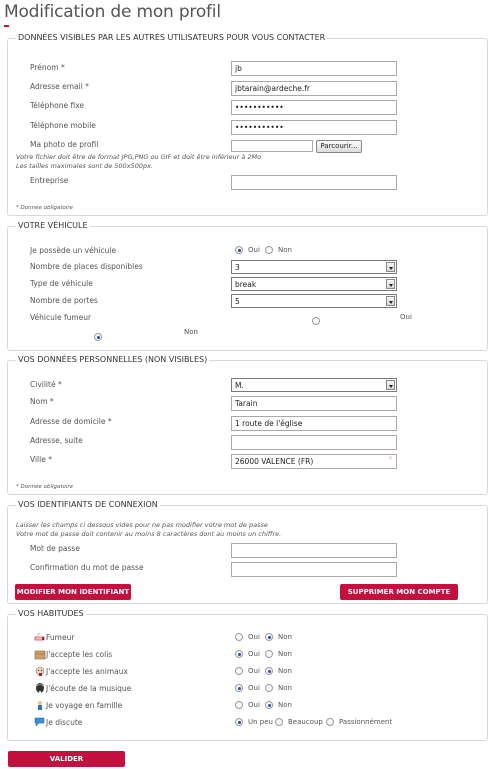 This screenshot has width=500, height=769. What do you see at coordinates (73, 592) in the screenshot?
I see `modifier-identifiant-button: MODIFIER MON IDENTIFIANT` at bounding box center [73, 592].